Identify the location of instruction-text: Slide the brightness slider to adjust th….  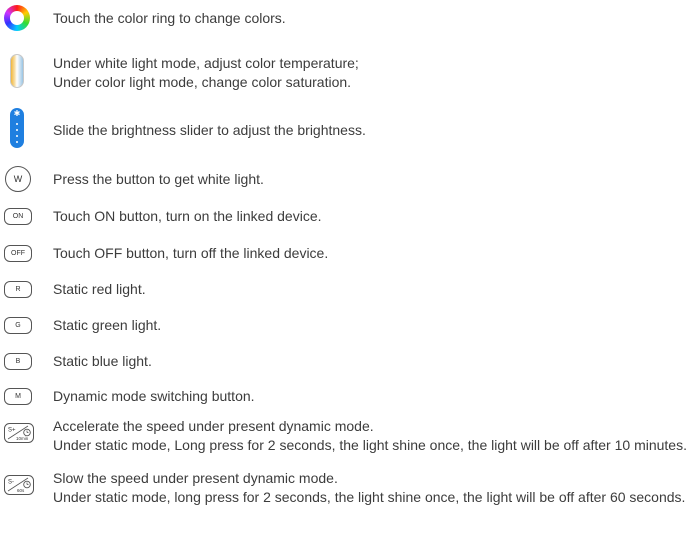
(375, 130).